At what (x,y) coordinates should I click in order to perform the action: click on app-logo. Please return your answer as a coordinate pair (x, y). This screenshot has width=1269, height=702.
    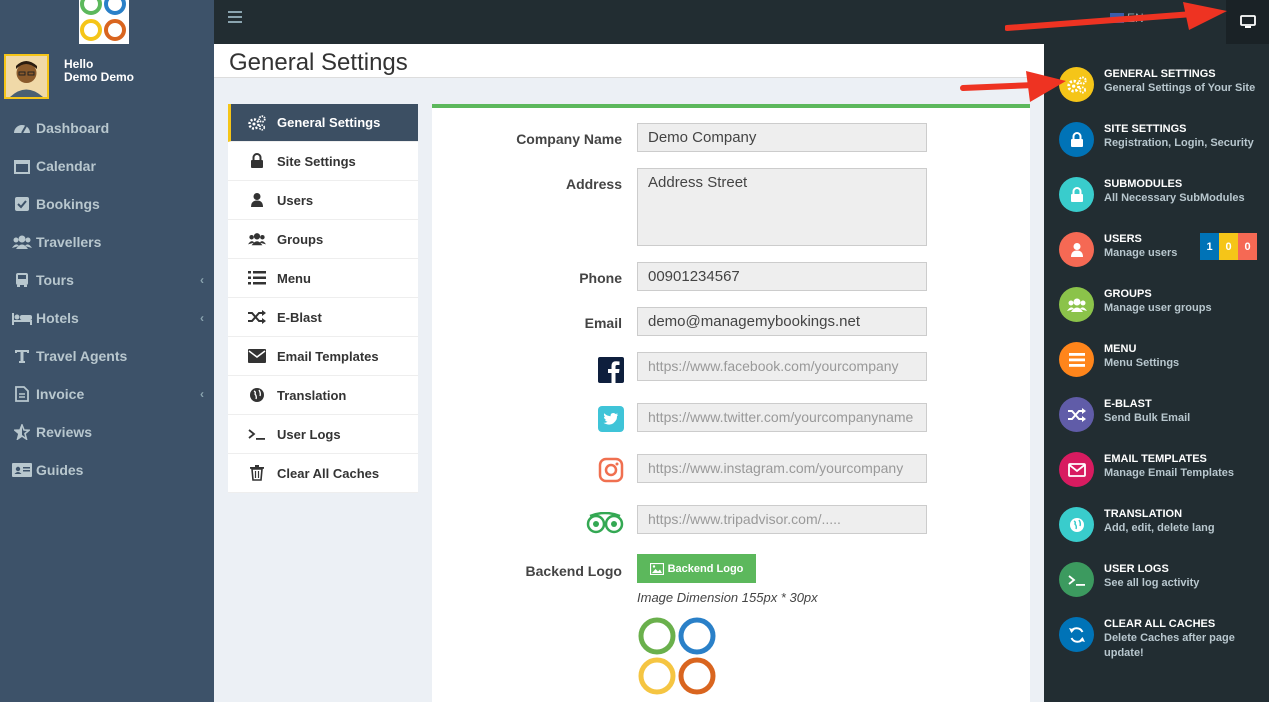
    Looking at the image, I should click on (104, 22).